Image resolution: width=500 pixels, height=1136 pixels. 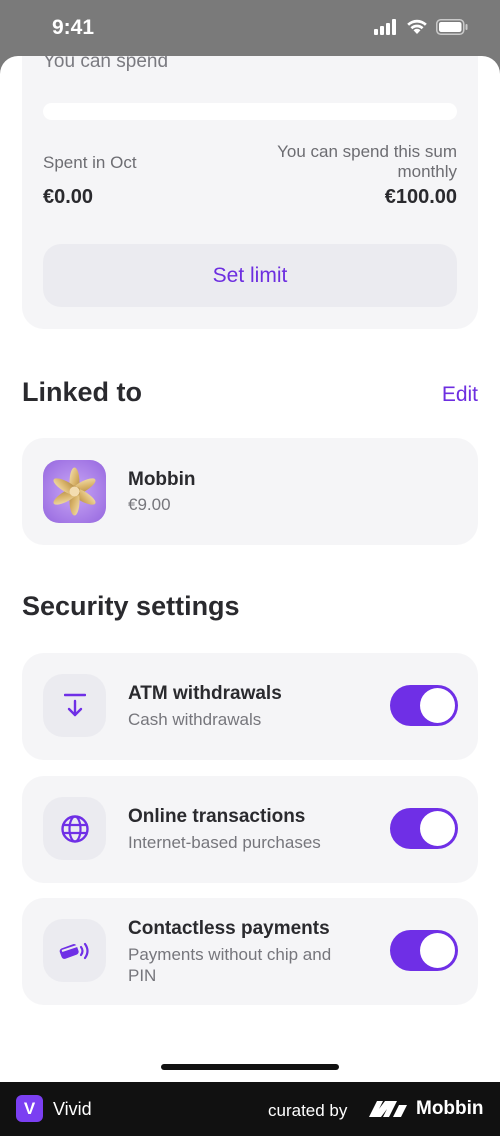 What do you see at coordinates (250, 28) in the screenshot?
I see `status-bar: 9:41` at bounding box center [250, 28].